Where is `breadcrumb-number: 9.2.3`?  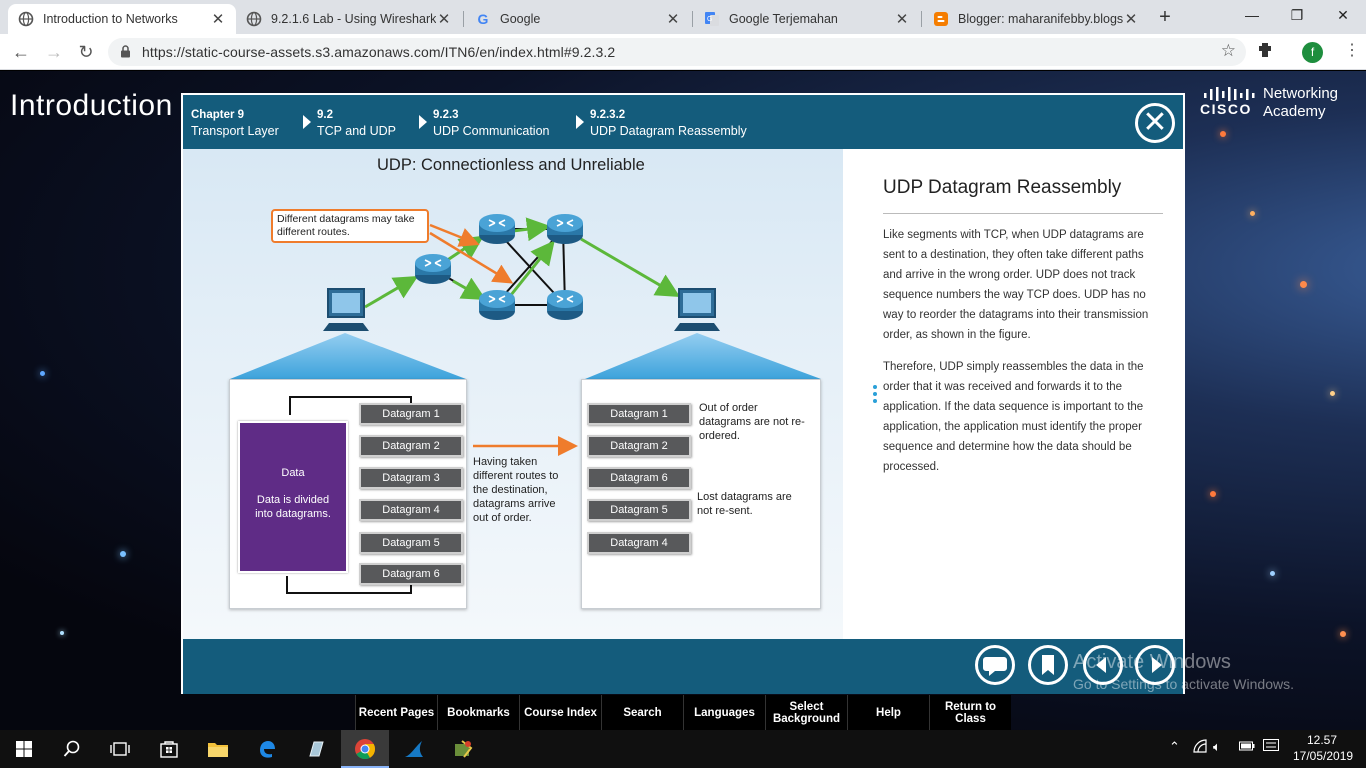
breadcrumb-number: 9.2.3 is located at coordinates (446, 115).